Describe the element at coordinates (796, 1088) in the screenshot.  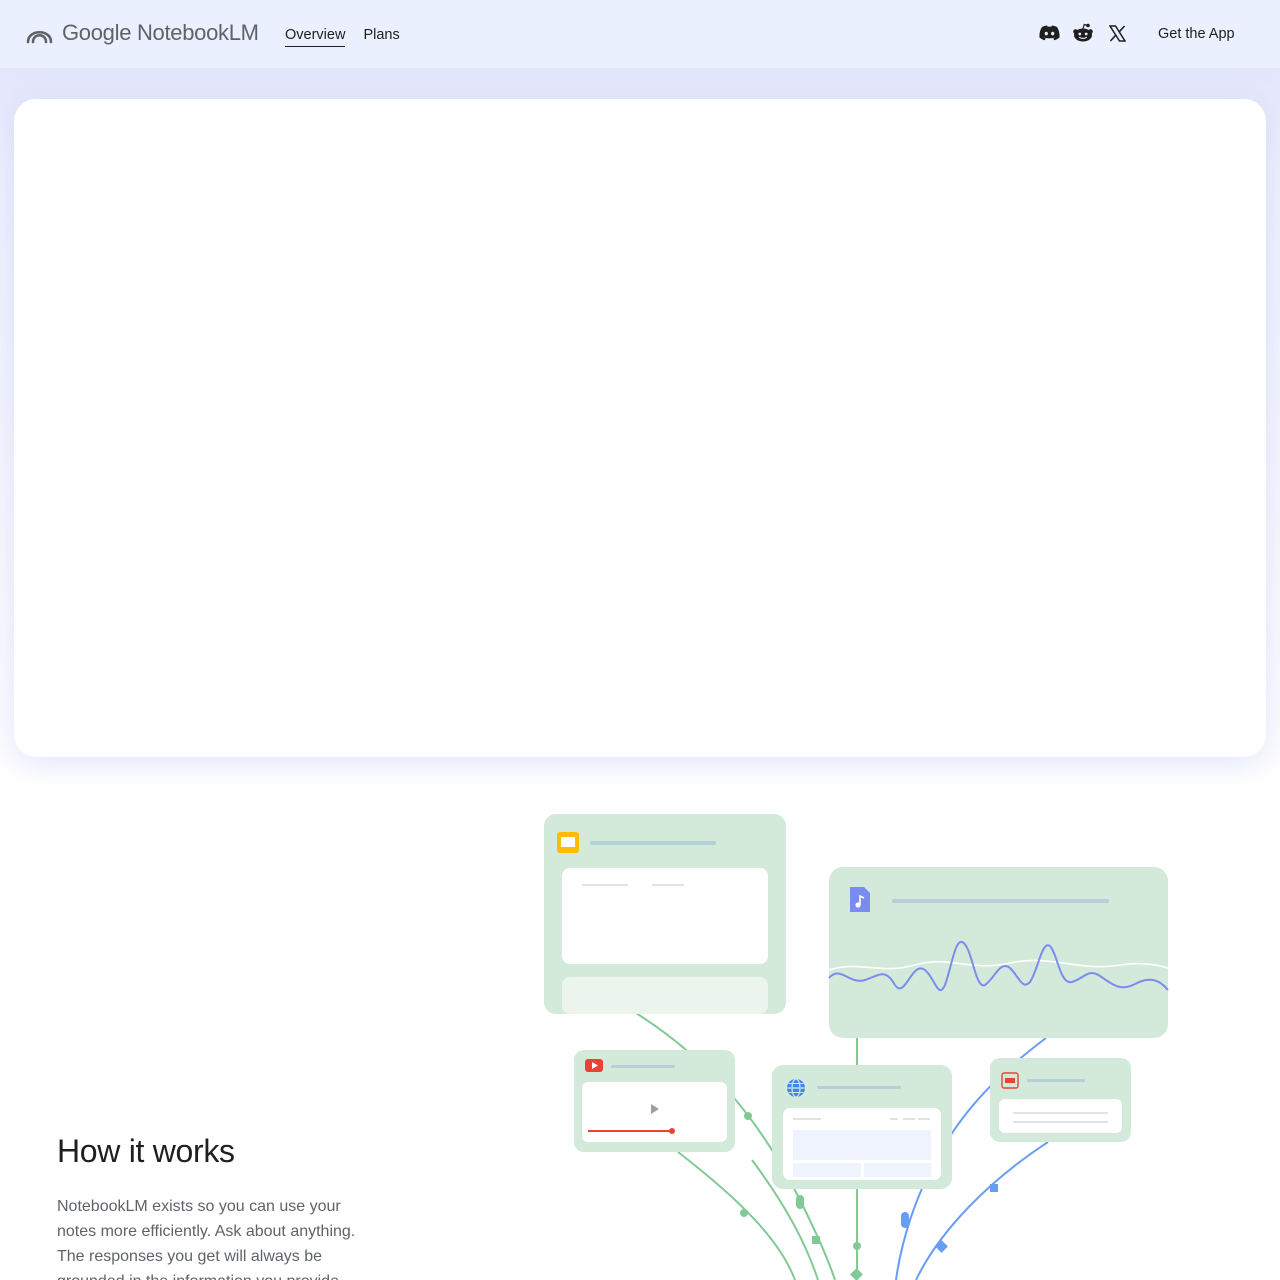
I see `web-globe-icon` at that location.